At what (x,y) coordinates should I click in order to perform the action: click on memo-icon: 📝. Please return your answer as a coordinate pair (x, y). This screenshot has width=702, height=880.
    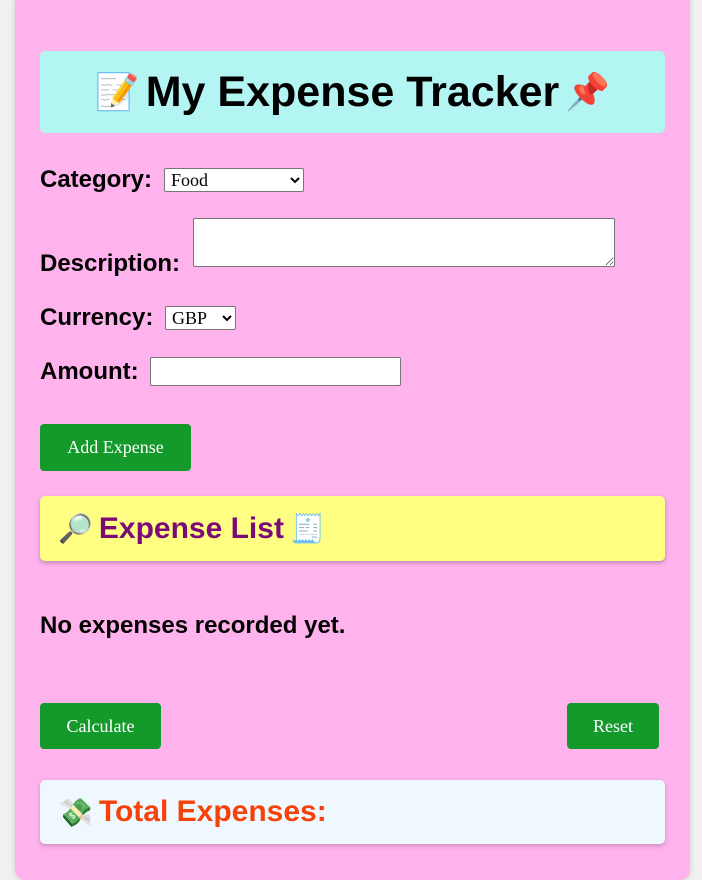
    Looking at the image, I should click on (117, 92).